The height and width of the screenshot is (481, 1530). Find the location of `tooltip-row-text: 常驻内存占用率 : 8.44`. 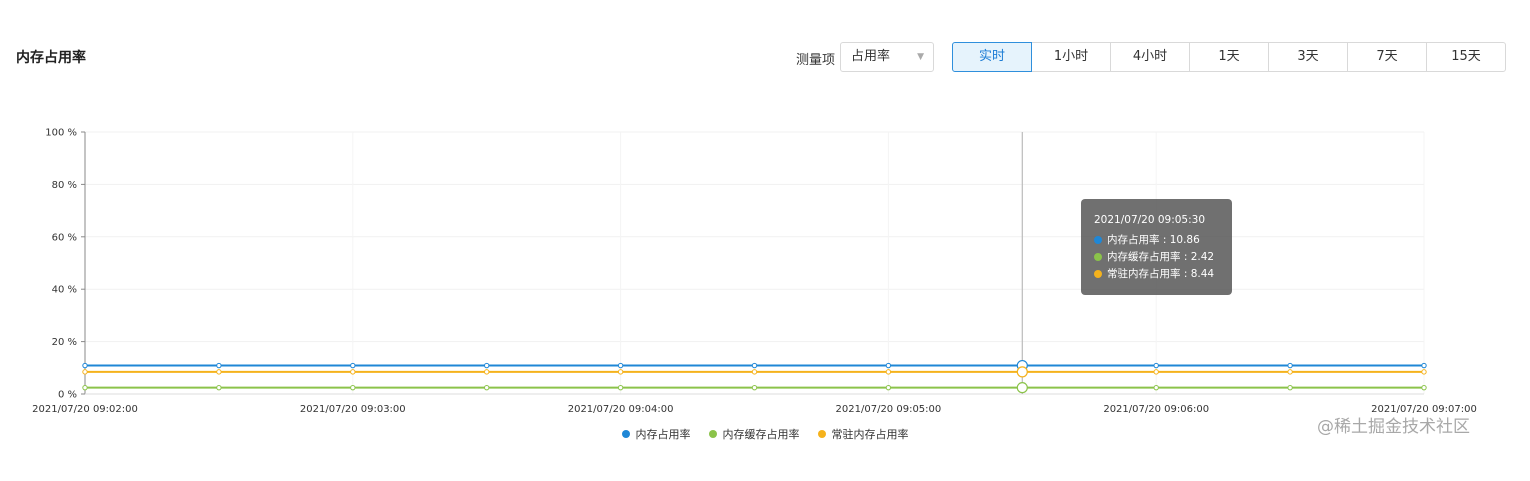

tooltip-row-text: 常驻内存占用率 : 8.44 is located at coordinates (1161, 274).